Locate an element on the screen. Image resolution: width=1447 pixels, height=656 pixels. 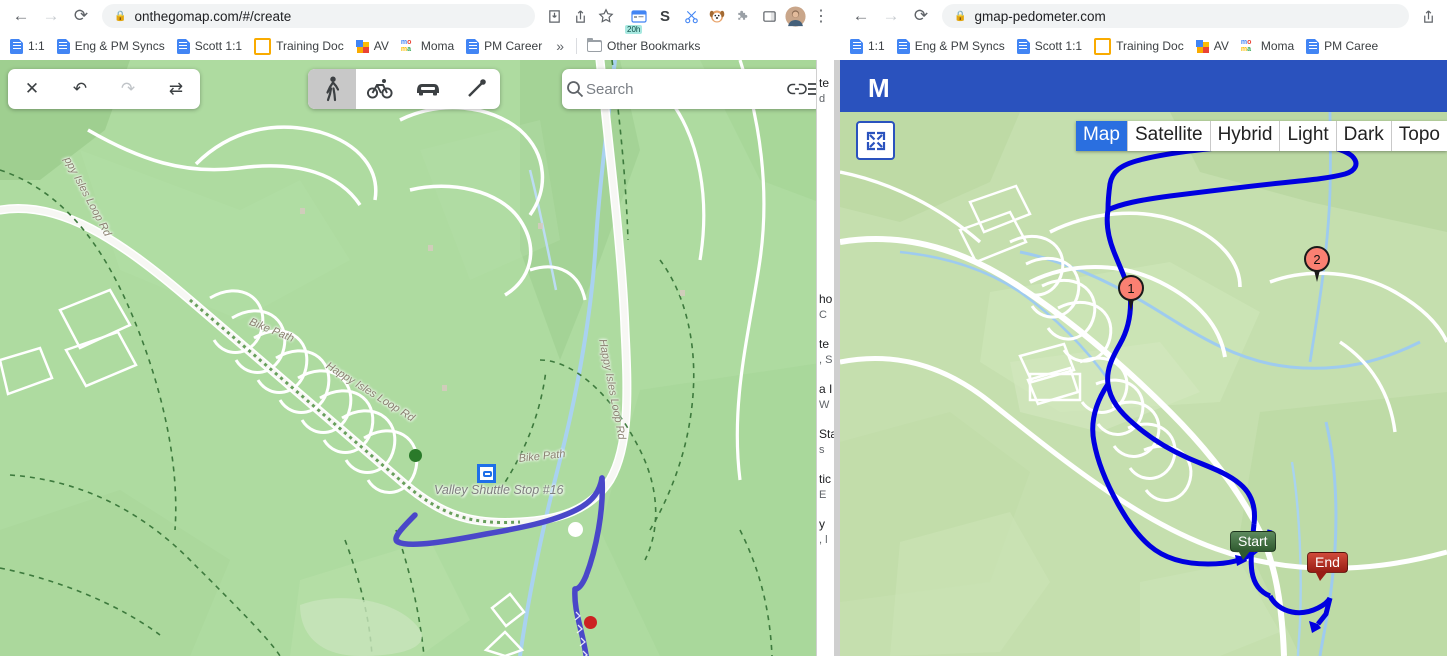
gmap-pedometer-logo: M is located at coordinates (879, 88).